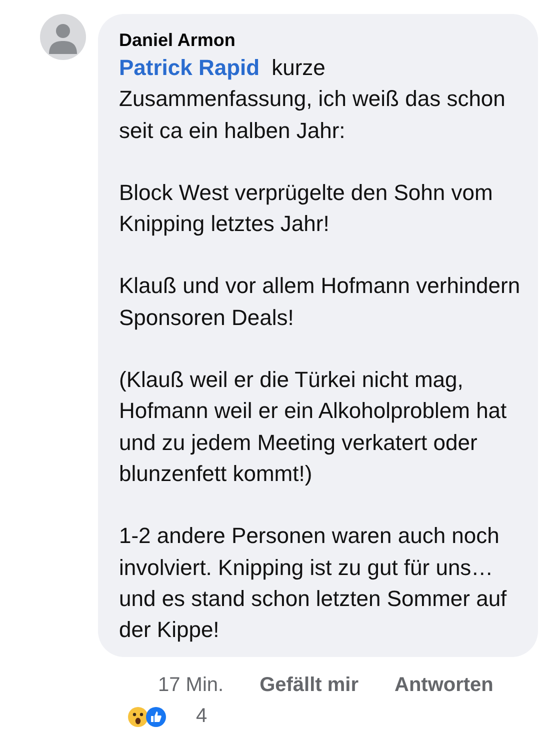 The width and height of the screenshot is (550, 750). What do you see at coordinates (320, 40) in the screenshot?
I see `author-name: Daniel Armon` at bounding box center [320, 40].